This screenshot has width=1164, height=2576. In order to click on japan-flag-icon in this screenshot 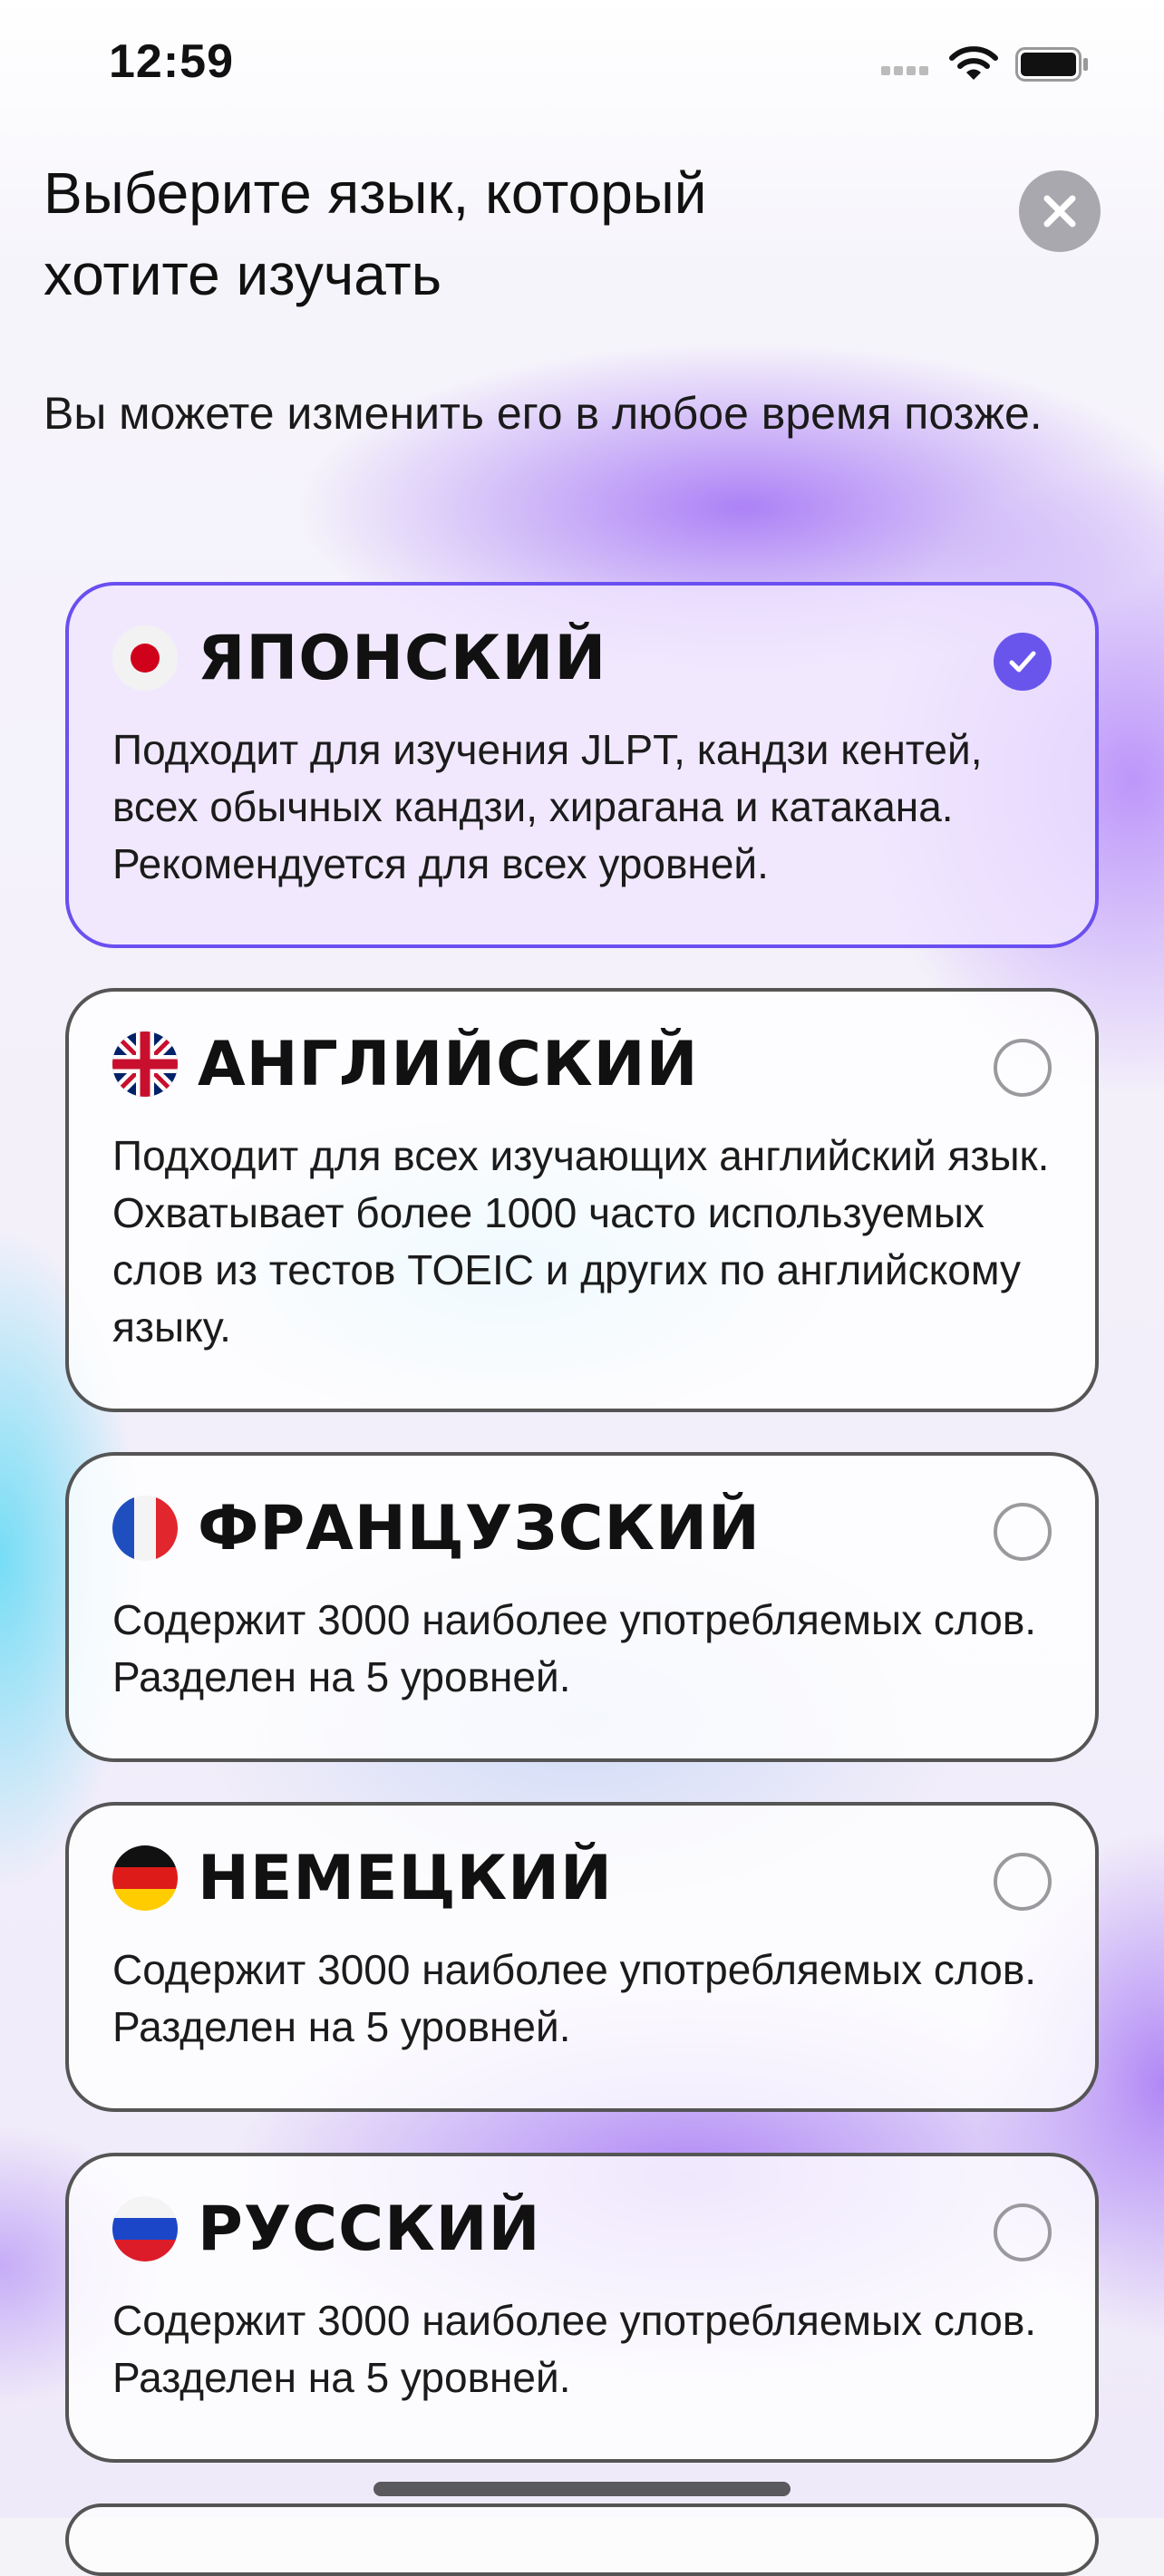, I will do `click(145, 658)`.